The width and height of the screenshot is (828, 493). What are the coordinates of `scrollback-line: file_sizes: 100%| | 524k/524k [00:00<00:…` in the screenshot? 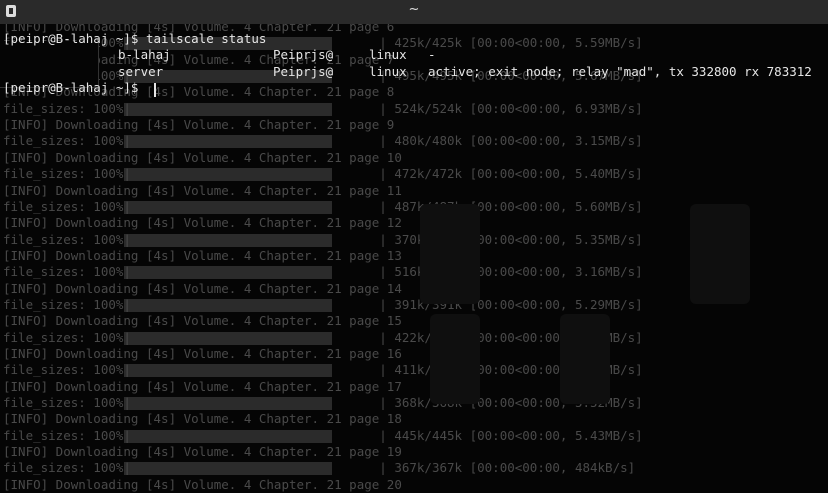 It's located at (323, 108).